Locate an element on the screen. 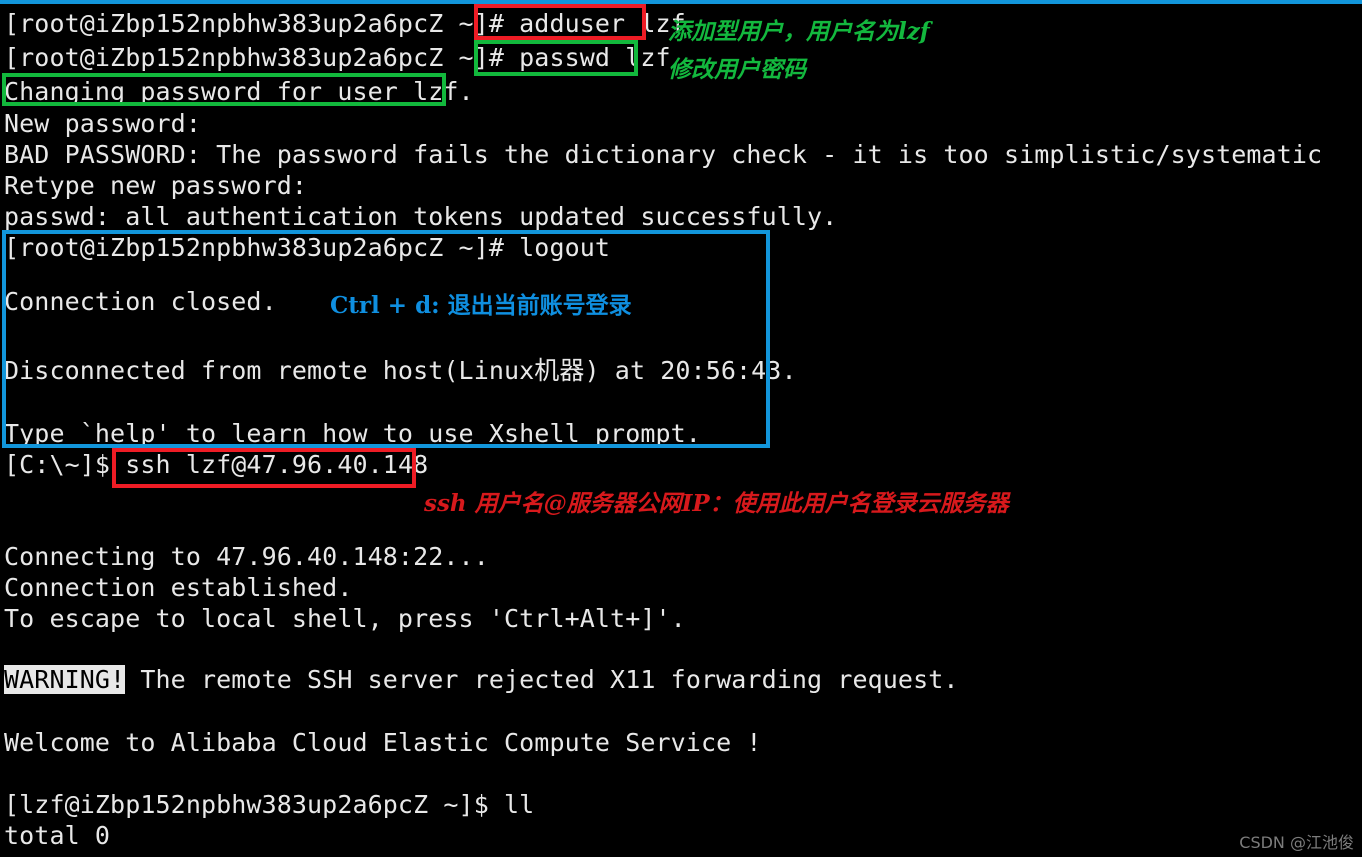  terminal-line: total 0 is located at coordinates (57, 835).